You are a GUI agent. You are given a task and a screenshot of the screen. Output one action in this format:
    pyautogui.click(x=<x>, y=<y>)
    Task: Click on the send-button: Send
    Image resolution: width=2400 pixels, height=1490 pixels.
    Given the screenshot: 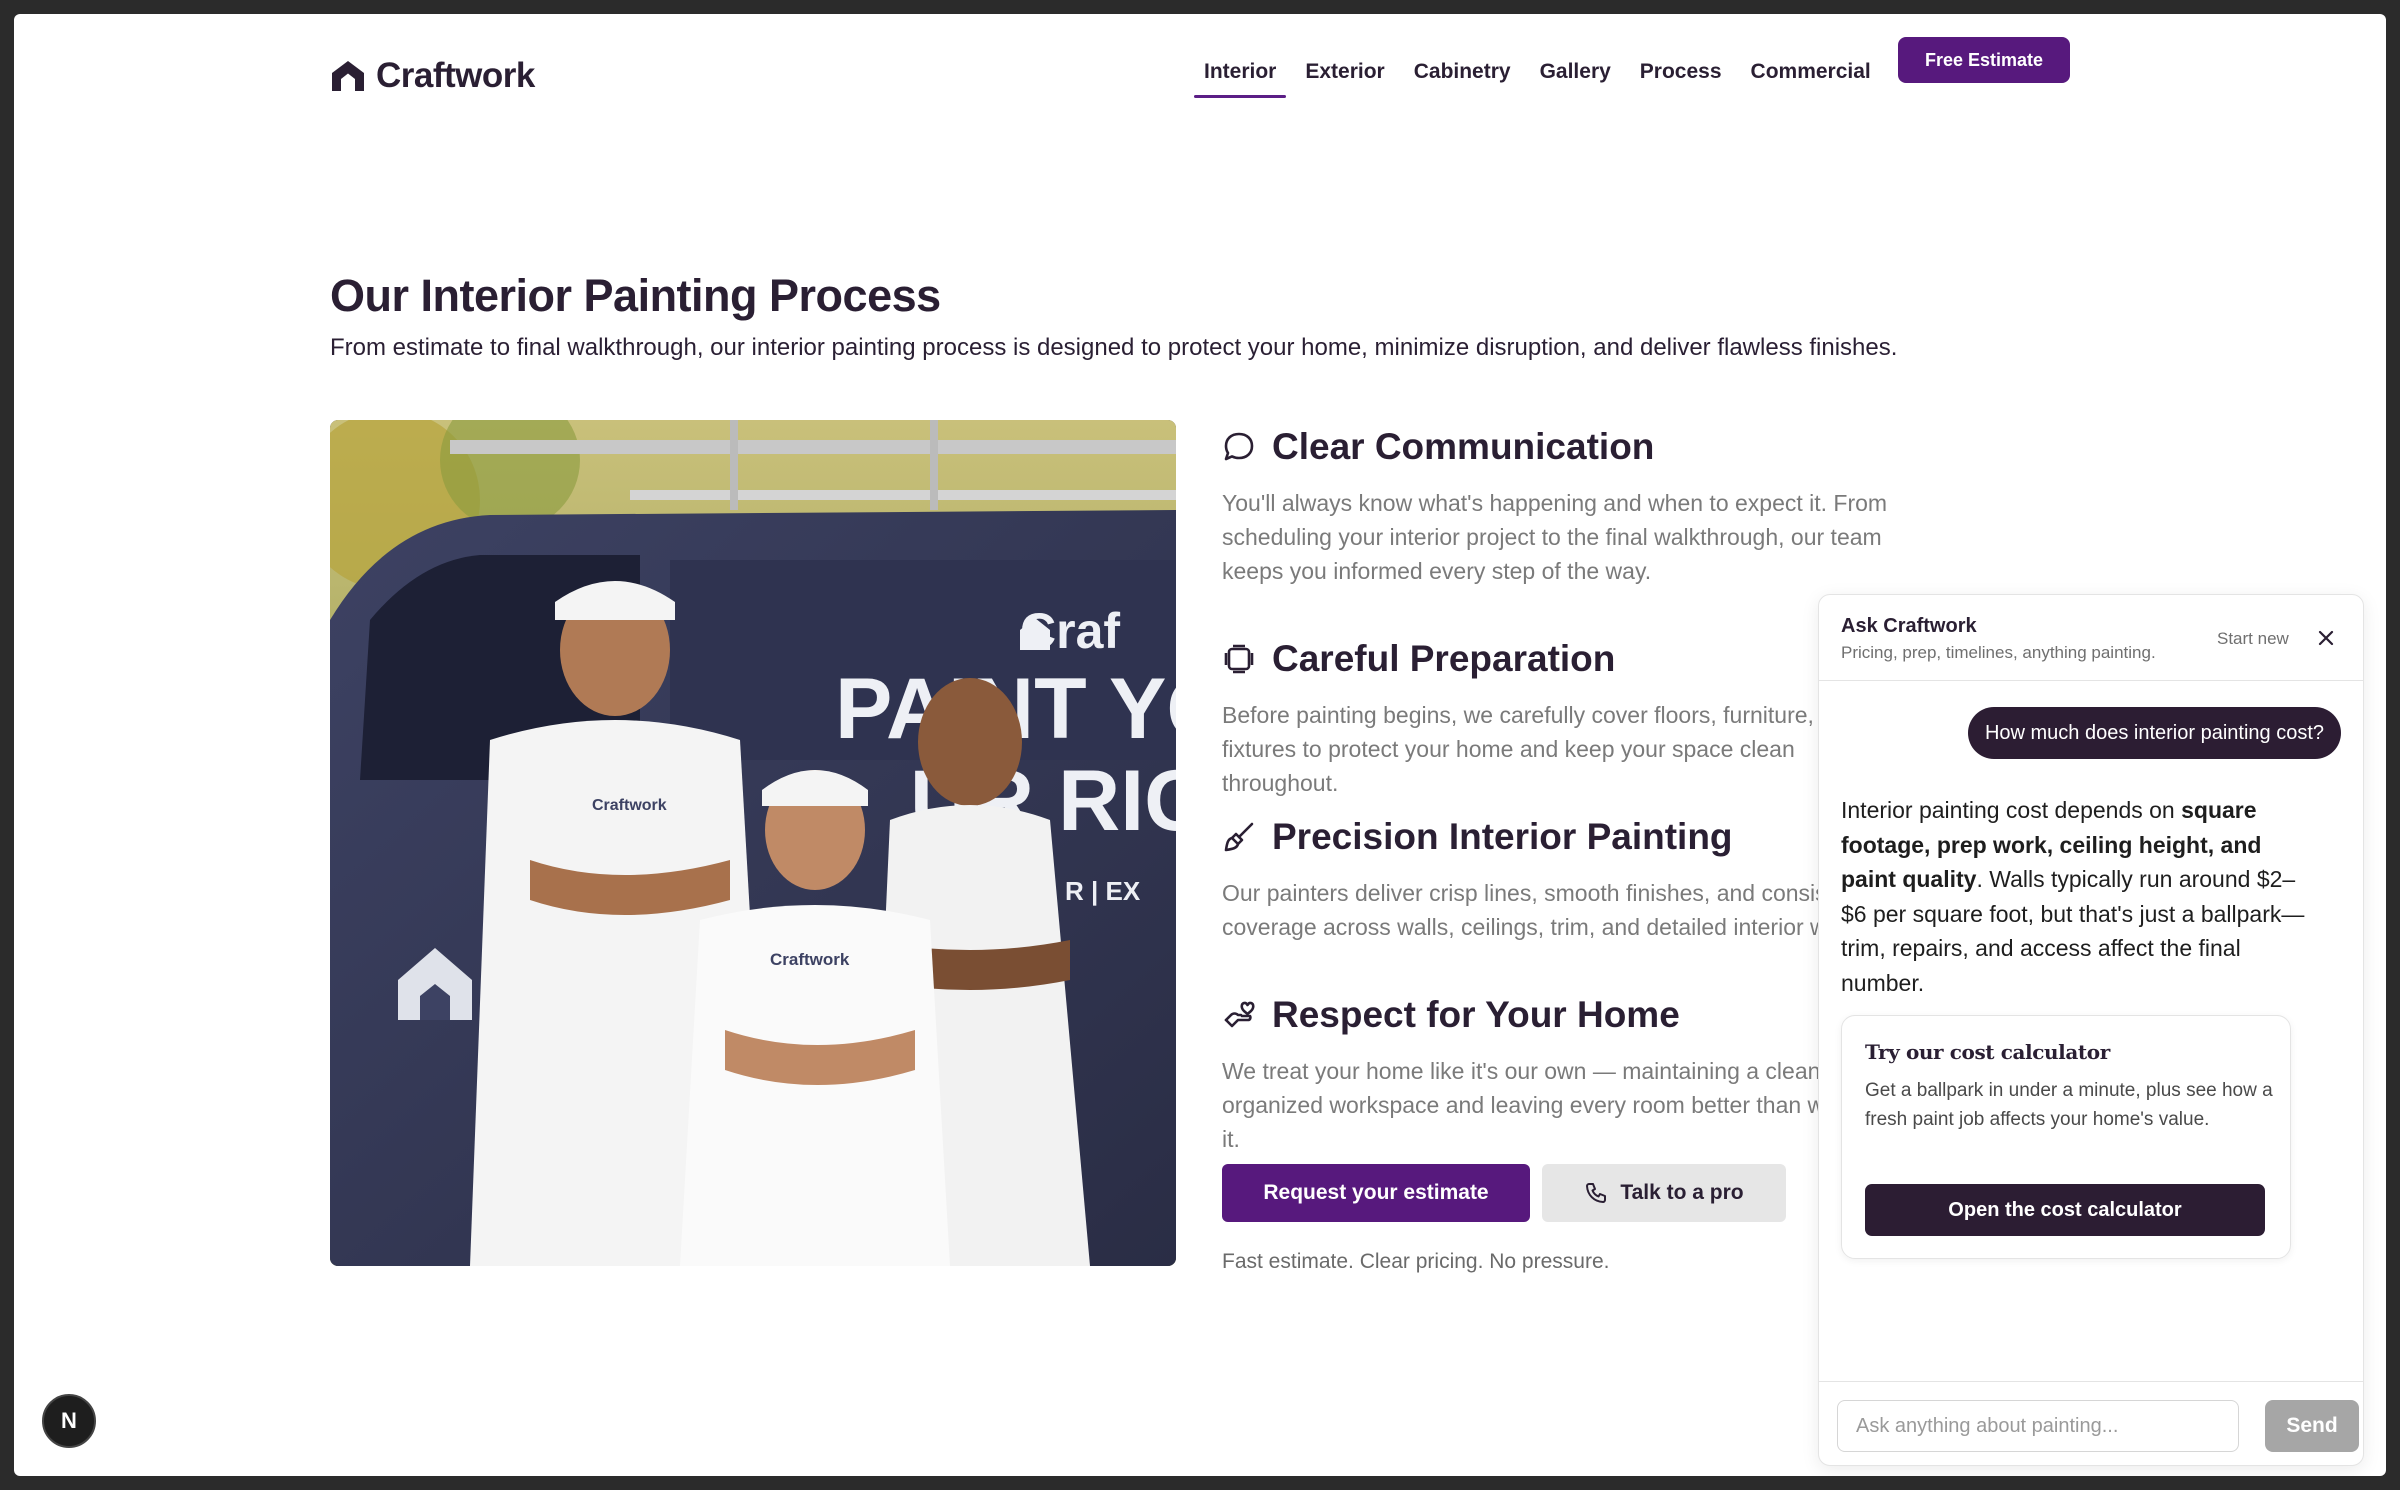 What is the action you would take?
    pyautogui.click(x=2312, y=1426)
    